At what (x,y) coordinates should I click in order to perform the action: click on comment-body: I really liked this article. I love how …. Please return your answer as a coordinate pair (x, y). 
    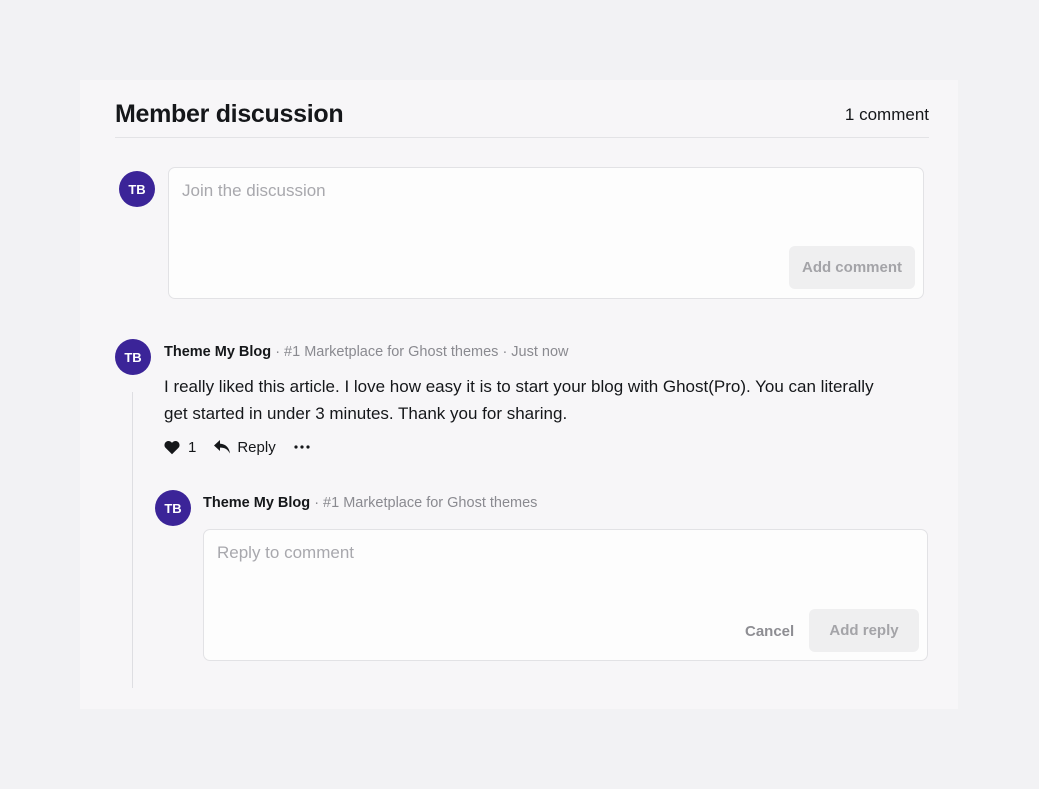
    Looking at the image, I should click on (519, 400).